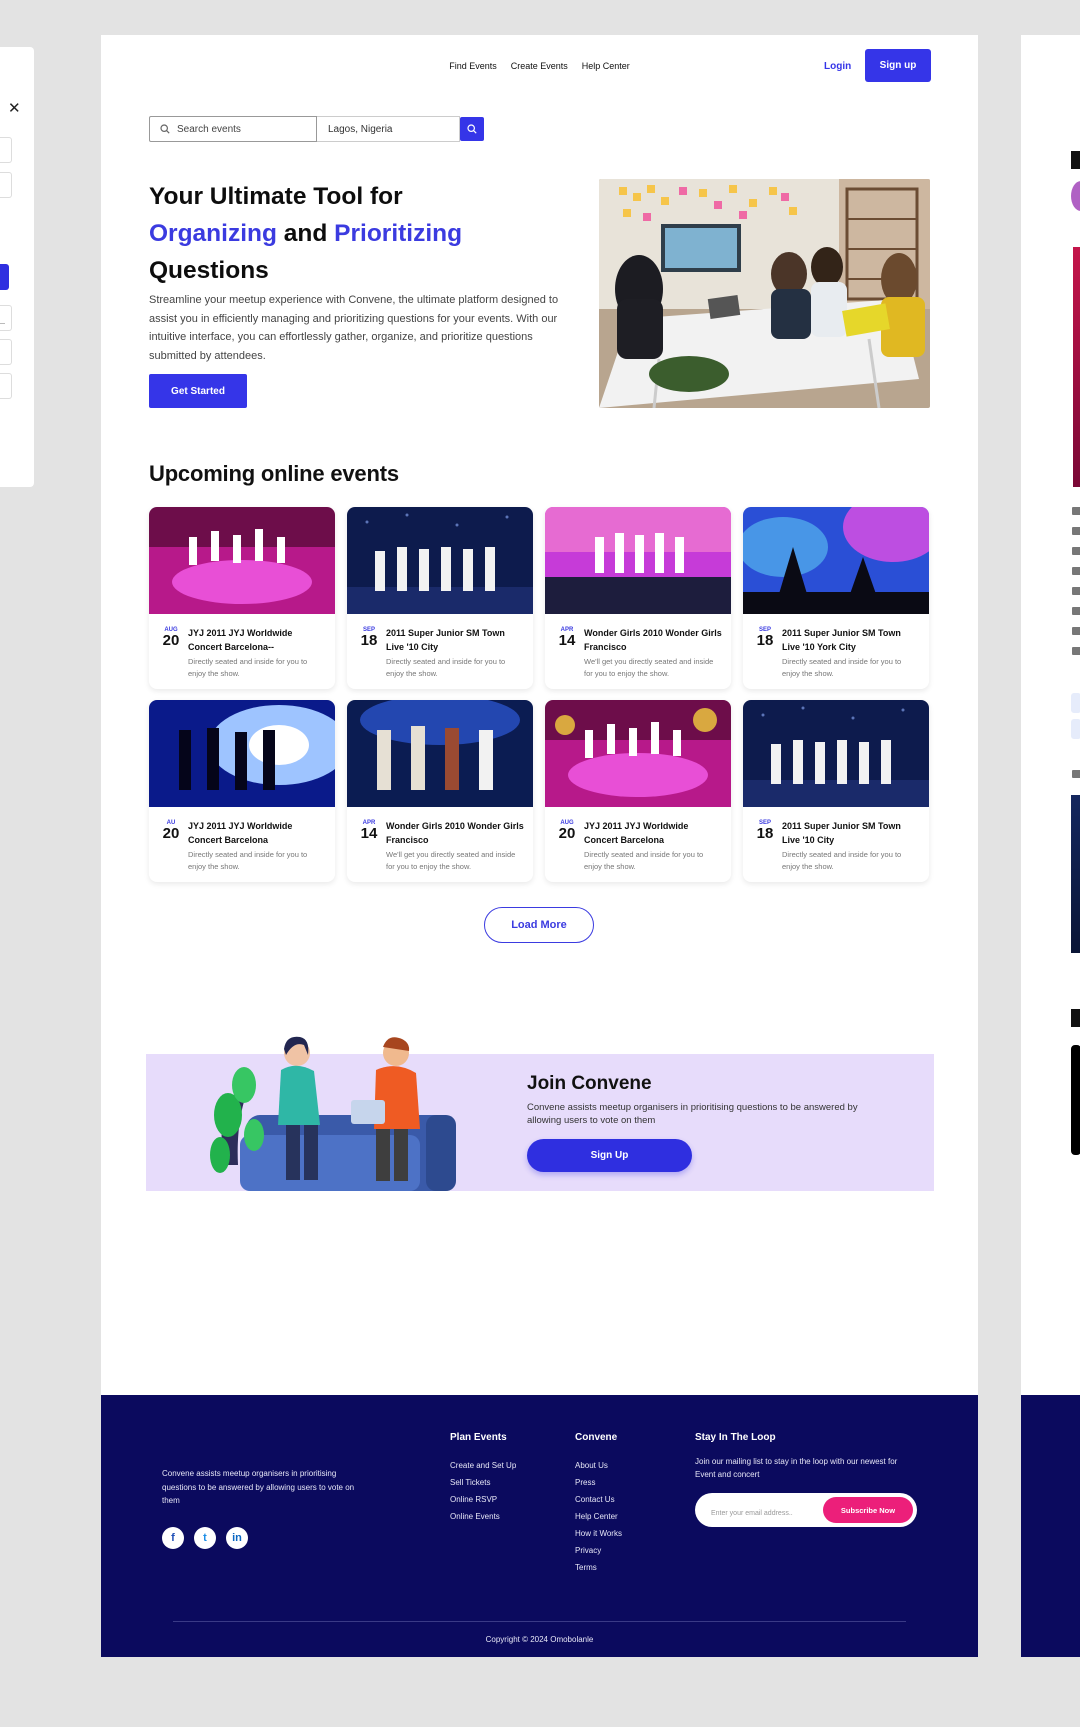 The height and width of the screenshot is (1727, 1080). I want to click on footer-link: About Us, so click(598, 1465).